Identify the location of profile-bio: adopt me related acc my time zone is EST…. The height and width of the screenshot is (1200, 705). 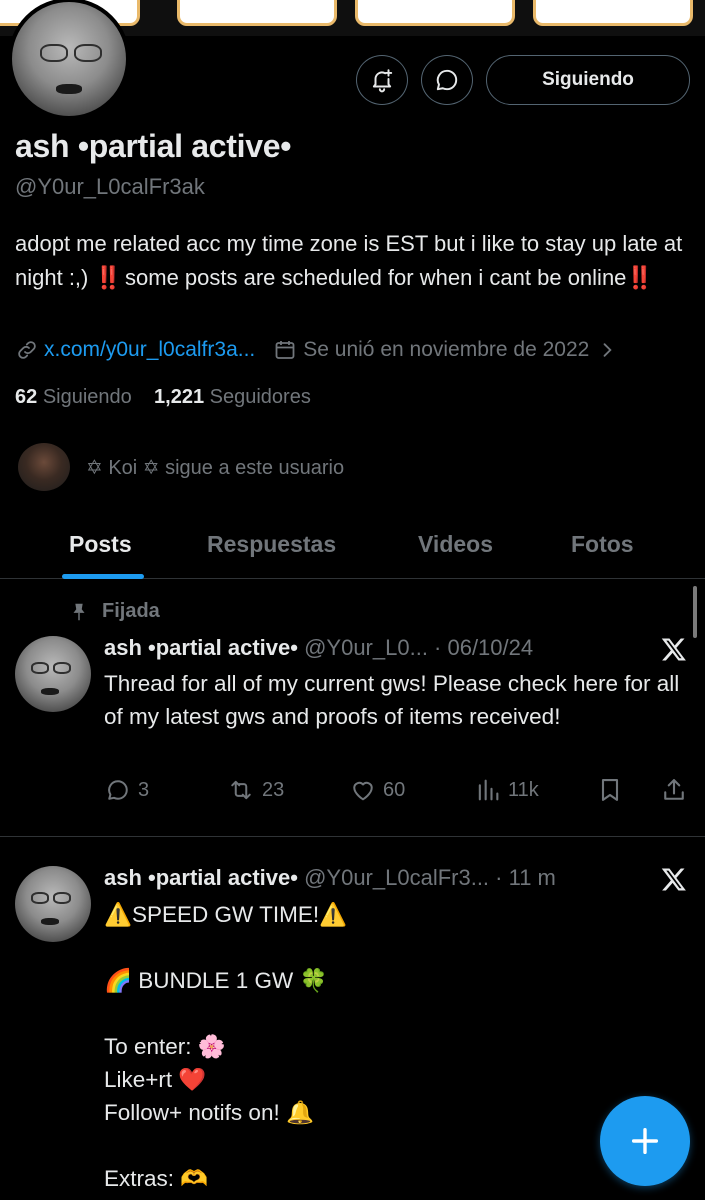
(355, 261).